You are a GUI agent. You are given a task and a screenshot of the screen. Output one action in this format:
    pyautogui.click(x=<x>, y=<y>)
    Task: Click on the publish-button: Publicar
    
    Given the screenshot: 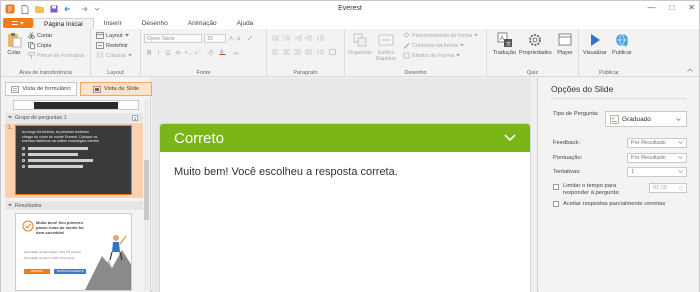 What is the action you would take?
    pyautogui.click(x=622, y=44)
    